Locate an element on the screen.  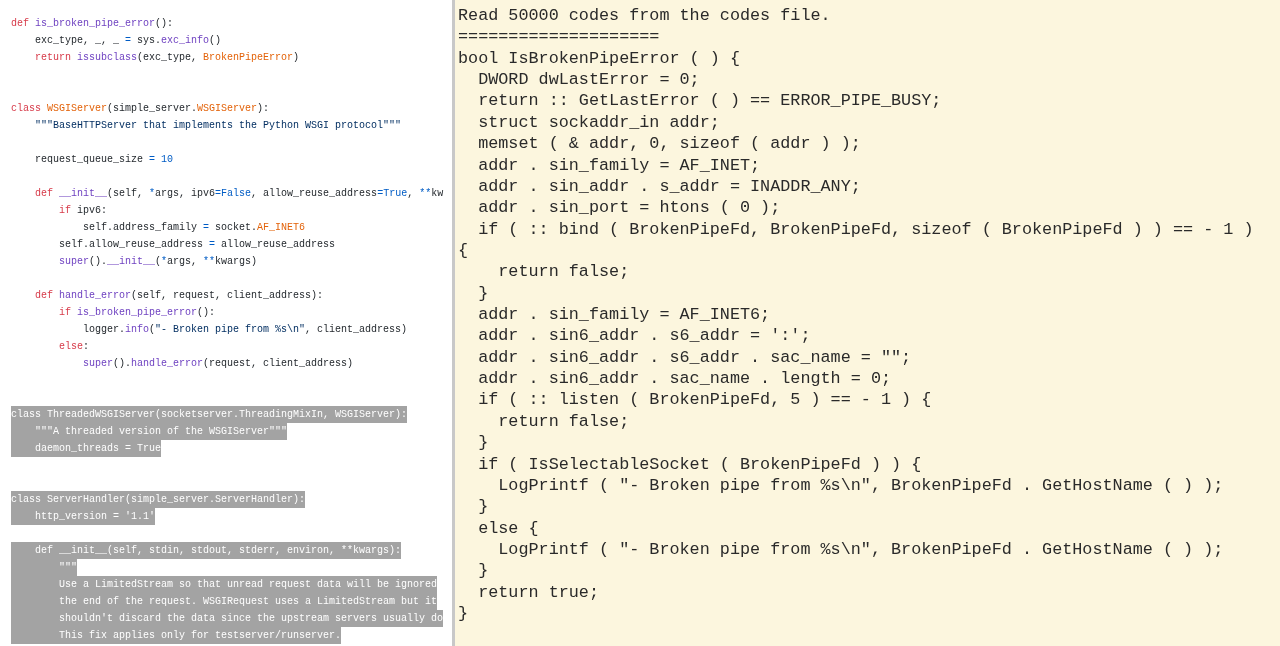
code-line: self.address_family = socket.AF_INET6 is located at coordinates (194, 228).